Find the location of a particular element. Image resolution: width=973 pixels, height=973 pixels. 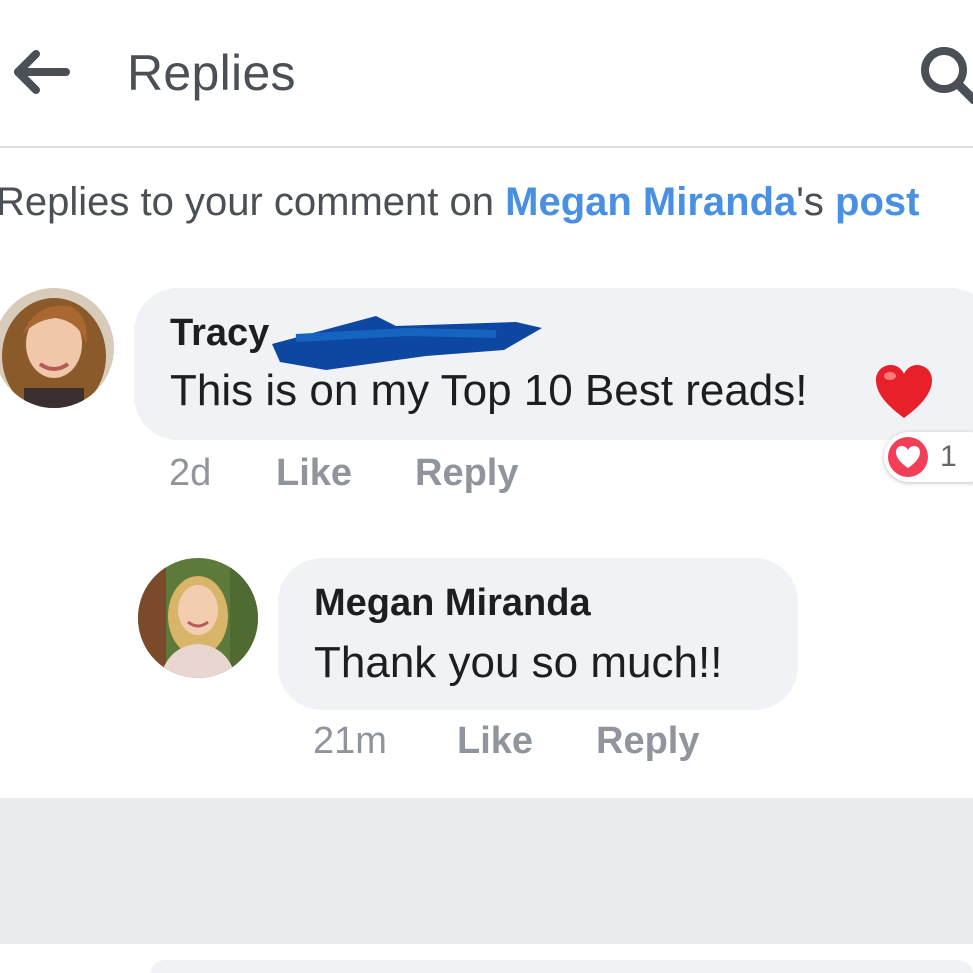

post-link: post is located at coordinates (877, 202).